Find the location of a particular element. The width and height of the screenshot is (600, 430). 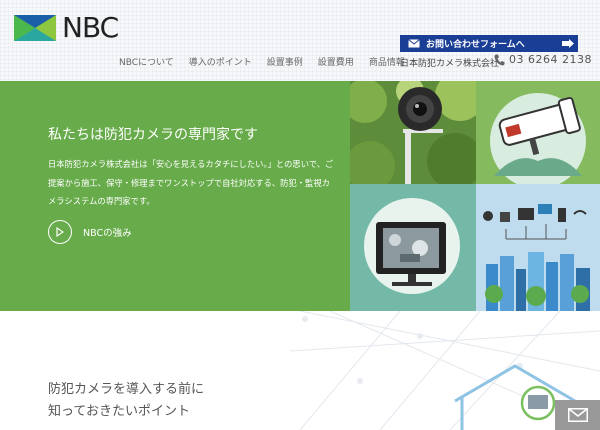

nav-item-cost: 設置費用 is located at coordinates (336, 61).